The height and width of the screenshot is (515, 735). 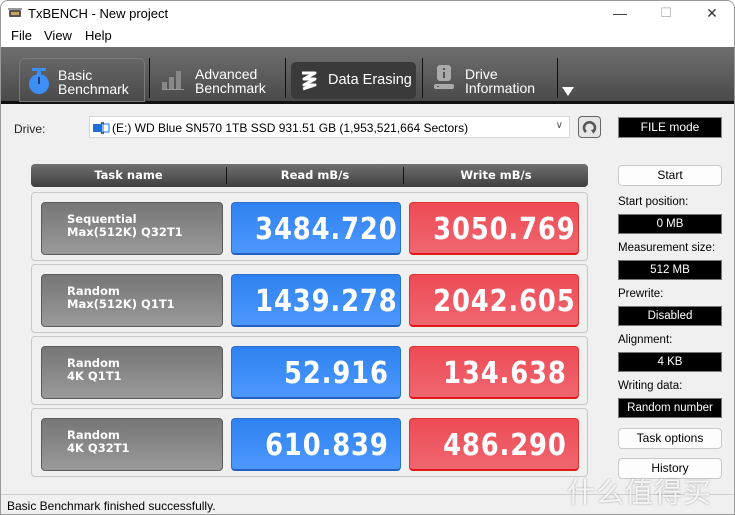 What do you see at coordinates (640, 492) in the screenshot?
I see `watermark: 什么值得买` at bounding box center [640, 492].